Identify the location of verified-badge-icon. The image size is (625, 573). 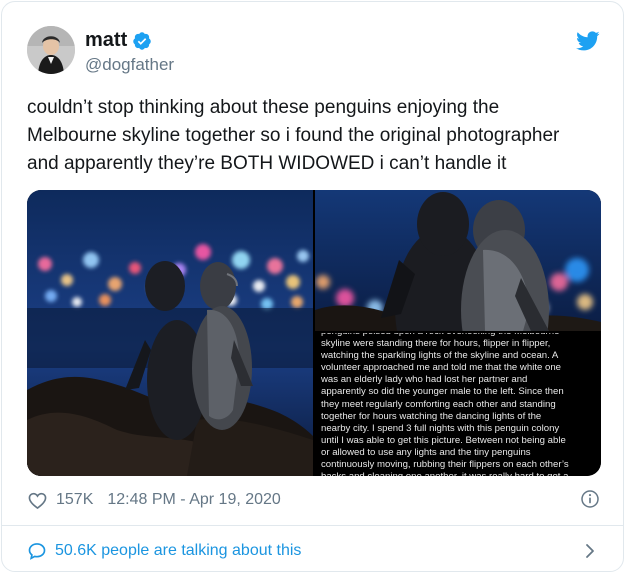
(142, 41).